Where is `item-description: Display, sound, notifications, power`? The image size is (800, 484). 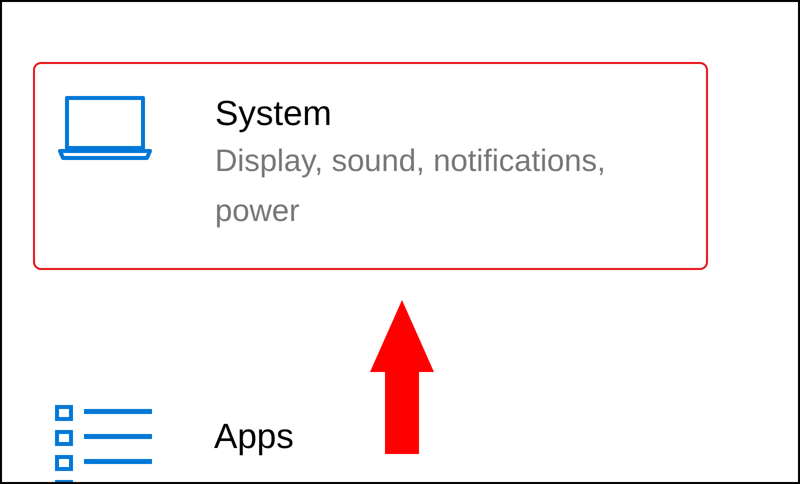 item-description: Display, sound, notifications, power is located at coordinates (411, 186).